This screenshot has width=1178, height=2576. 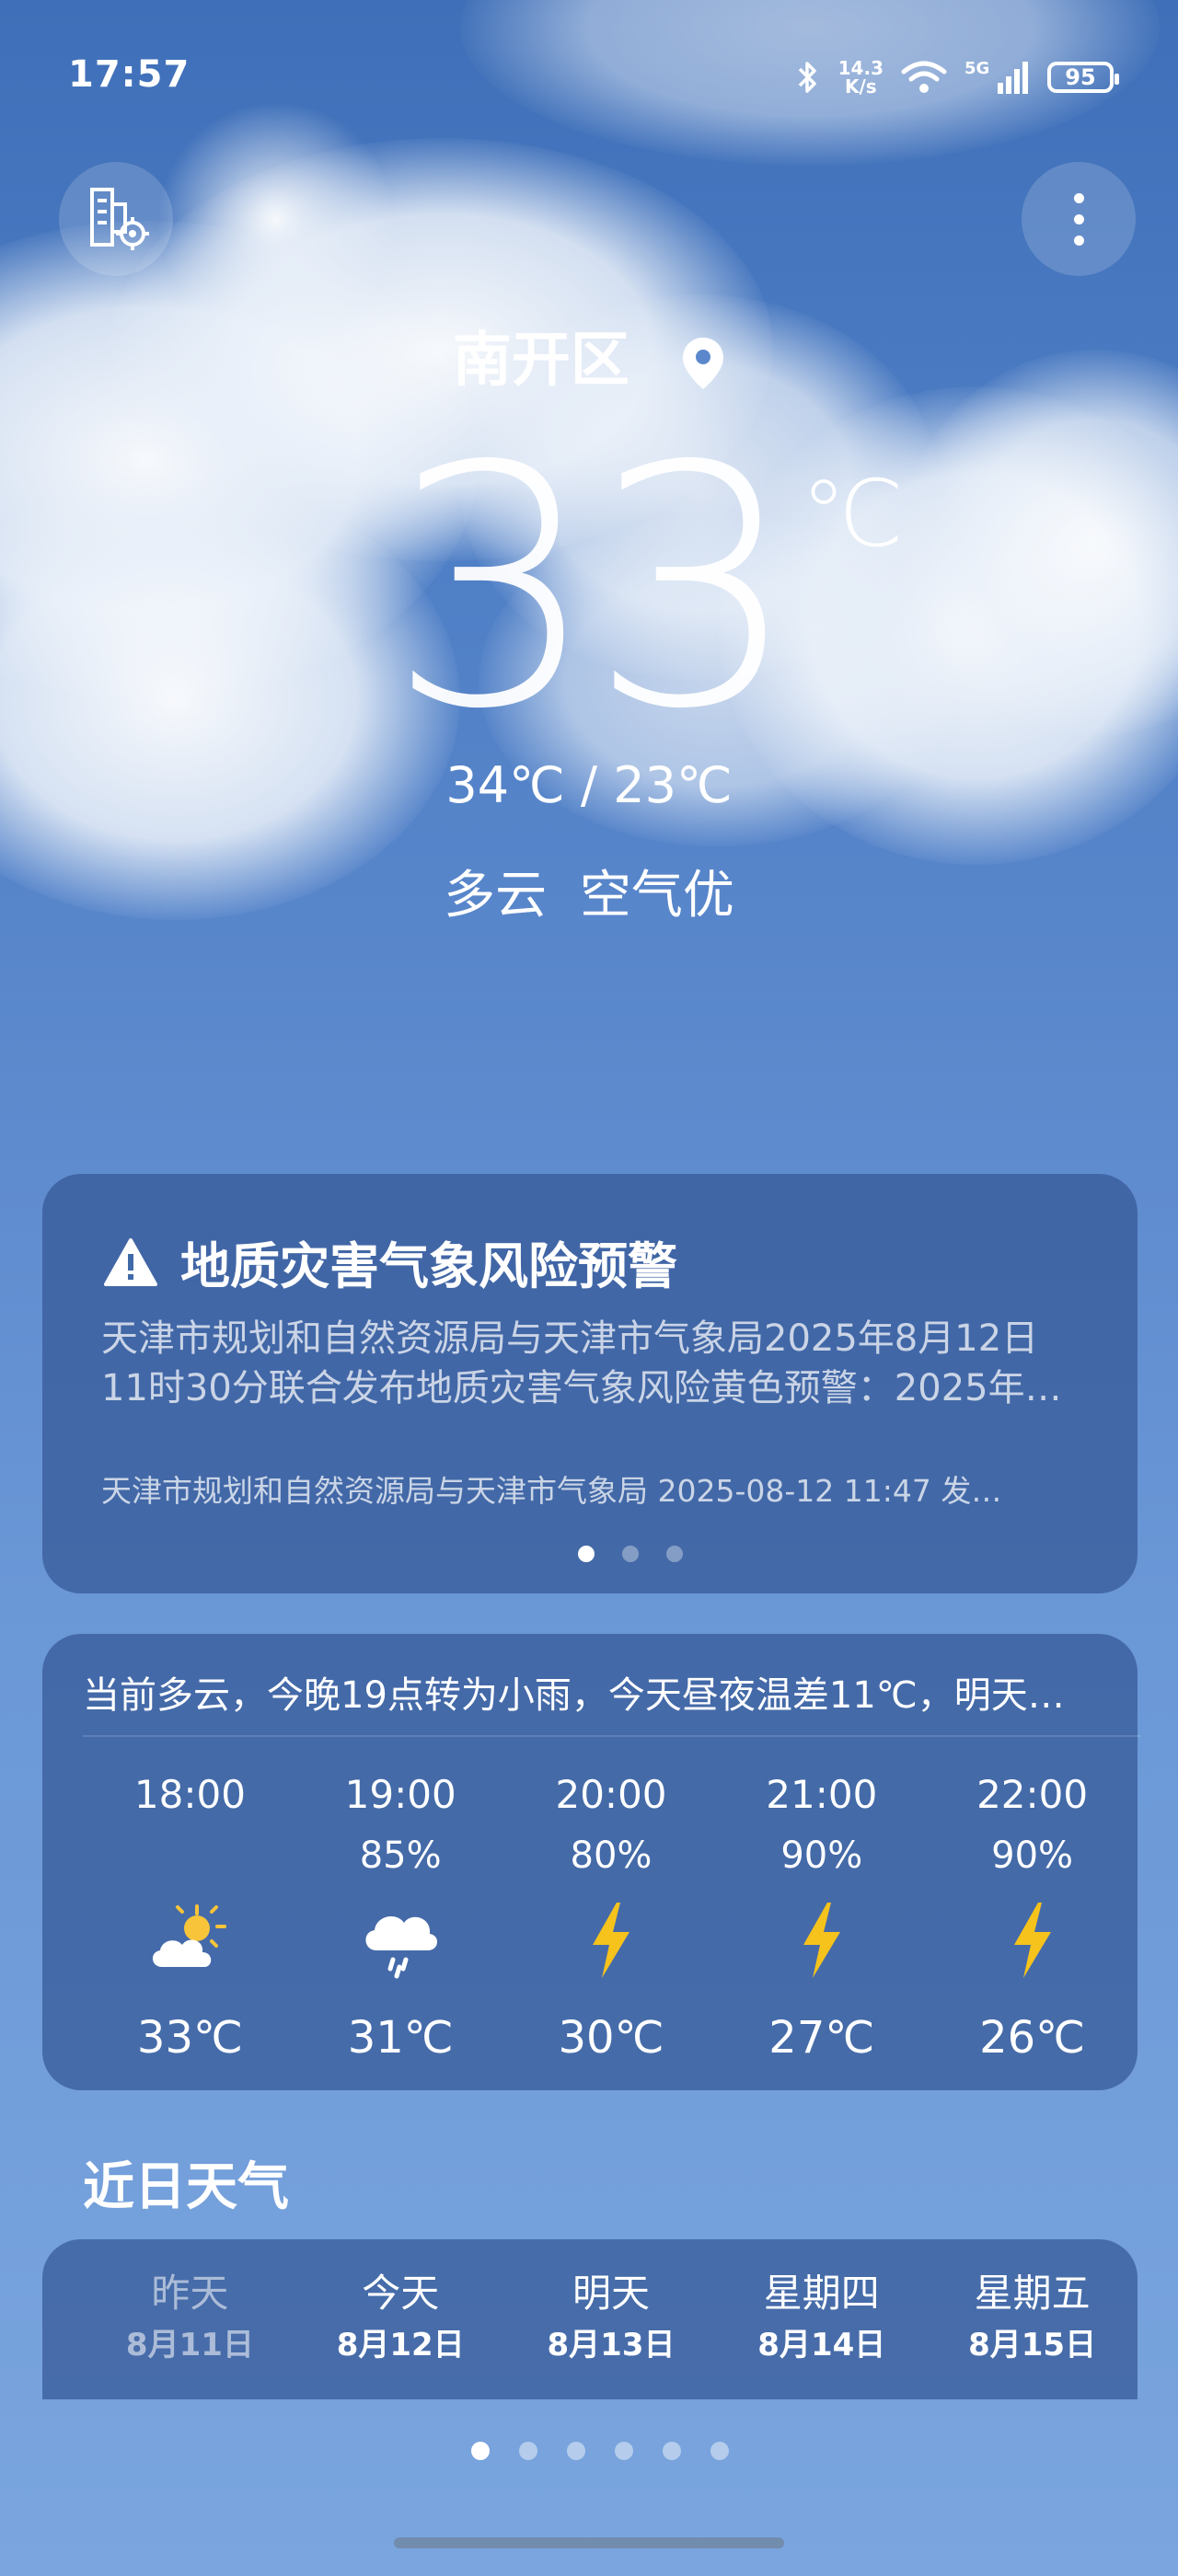 I want to click on more-vertical-icon, so click(x=1078, y=219).